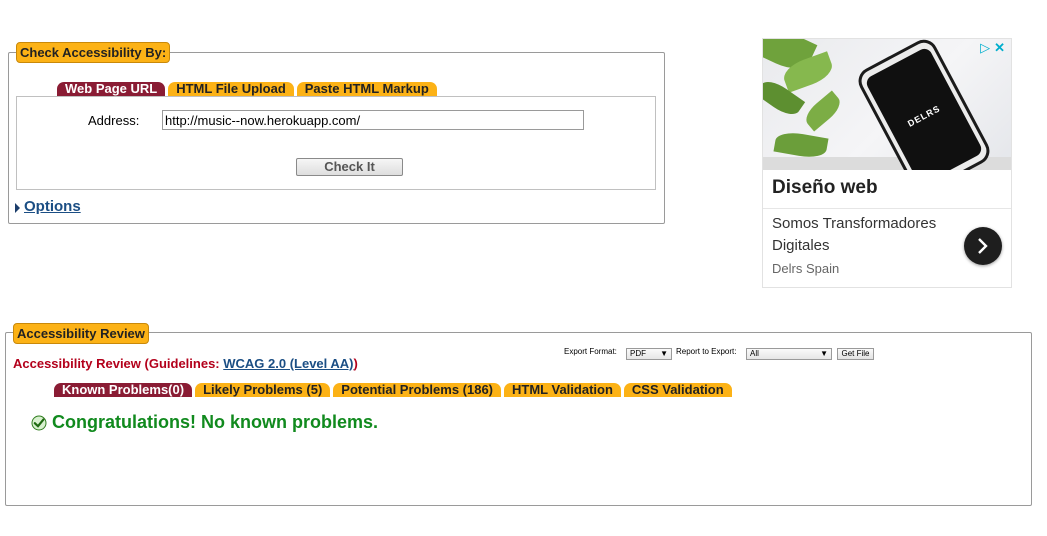 The image size is (1047, 536). Describe the element at coordinates (754, 353) in the screenshot. I see `report-to-export-value: All` at that location.